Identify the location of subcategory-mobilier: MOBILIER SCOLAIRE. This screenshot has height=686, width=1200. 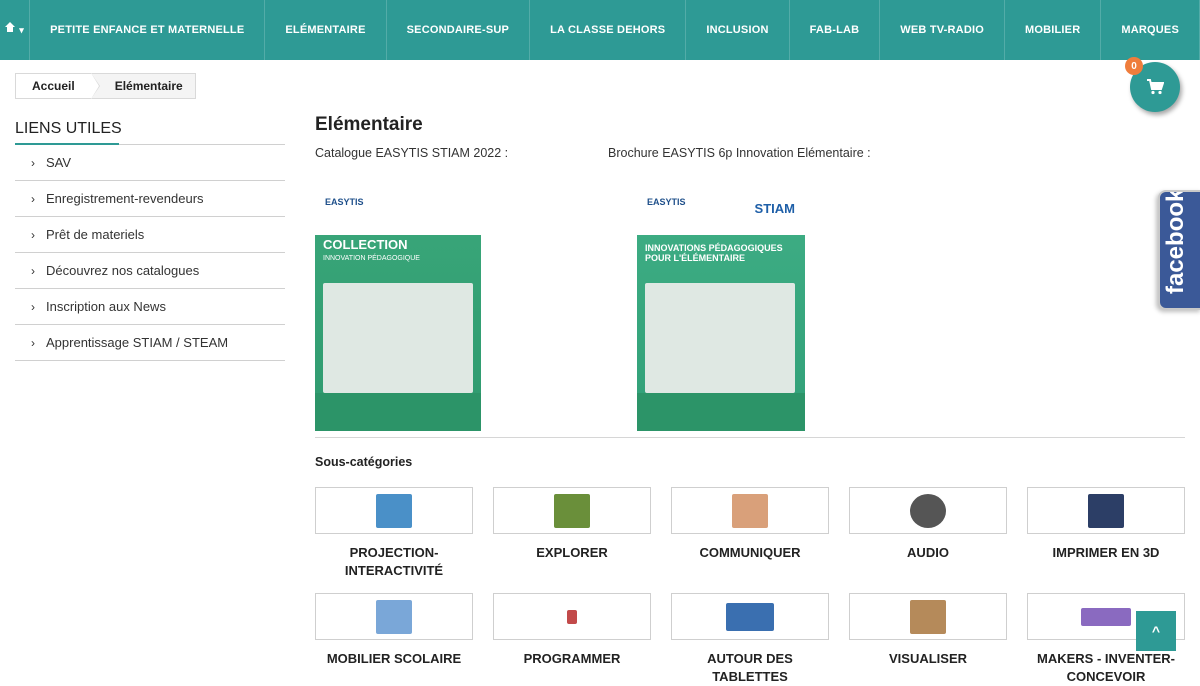
(394, 630).